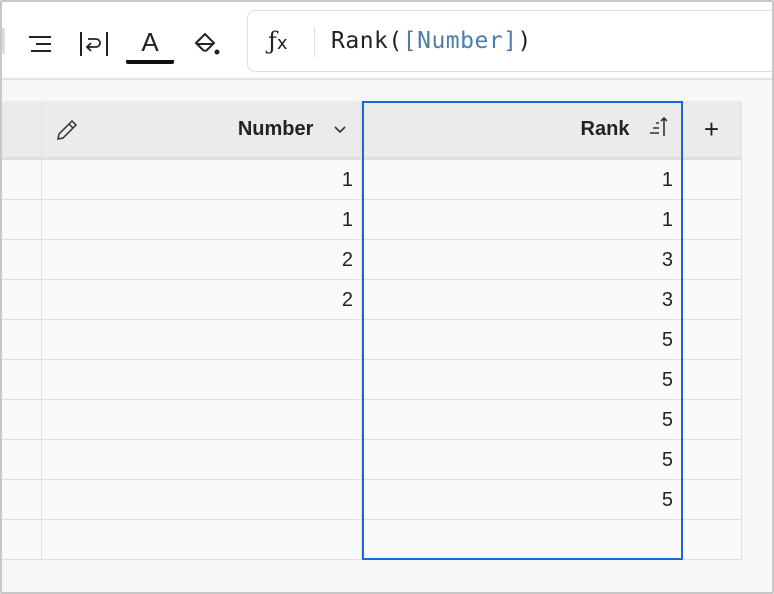  Describe the element at coordinates (202, 130) in the screenshot. I see `column-header-number: Number` at that location.